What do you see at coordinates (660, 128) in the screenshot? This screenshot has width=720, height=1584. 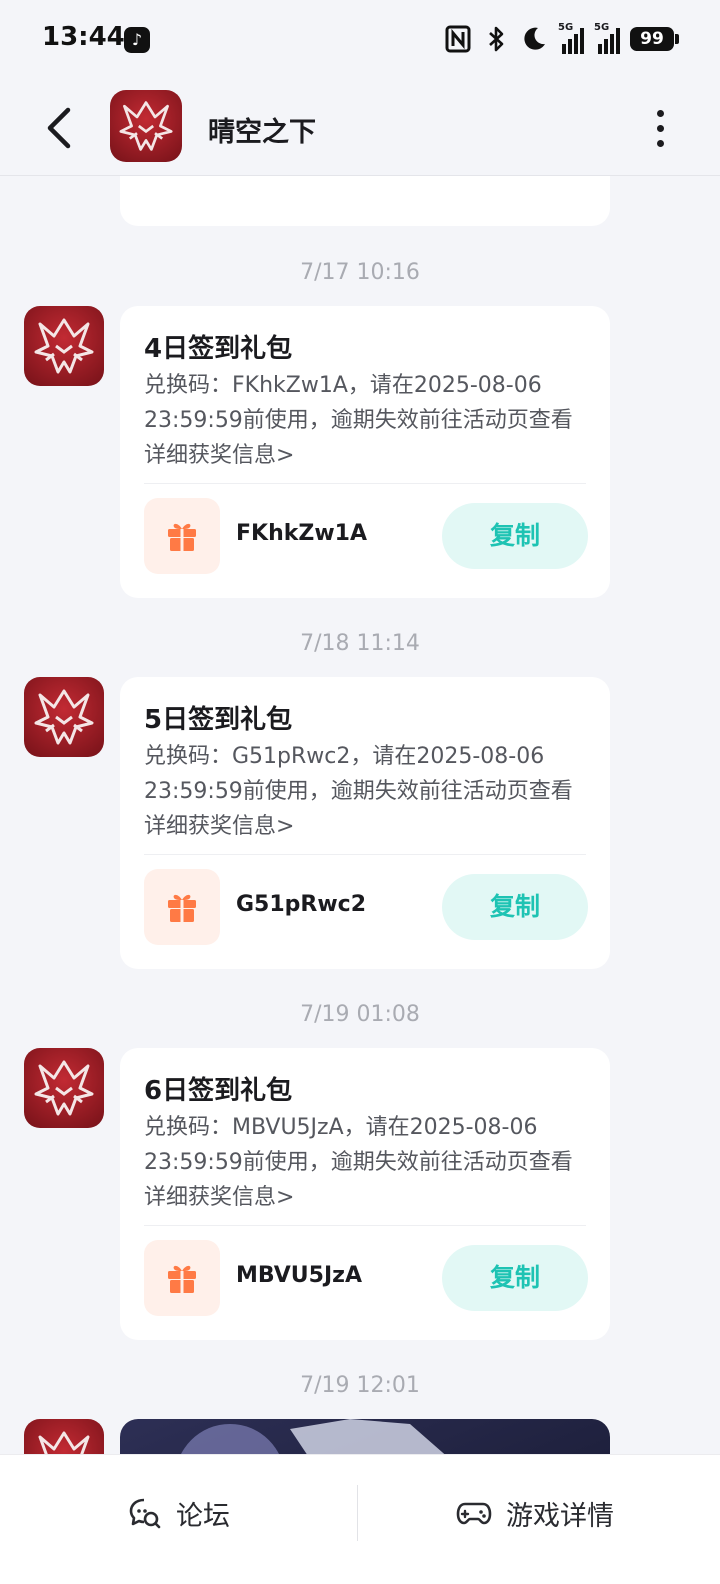 I see `more-options-icon` at bounding box center [660, 128].